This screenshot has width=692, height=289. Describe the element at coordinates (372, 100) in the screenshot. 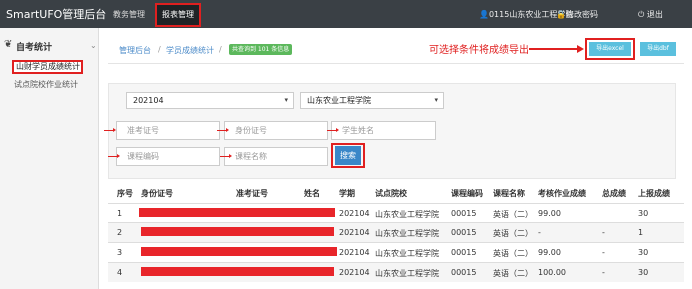

I see `school-select: 山东农业工程学院 ▾` at that location.